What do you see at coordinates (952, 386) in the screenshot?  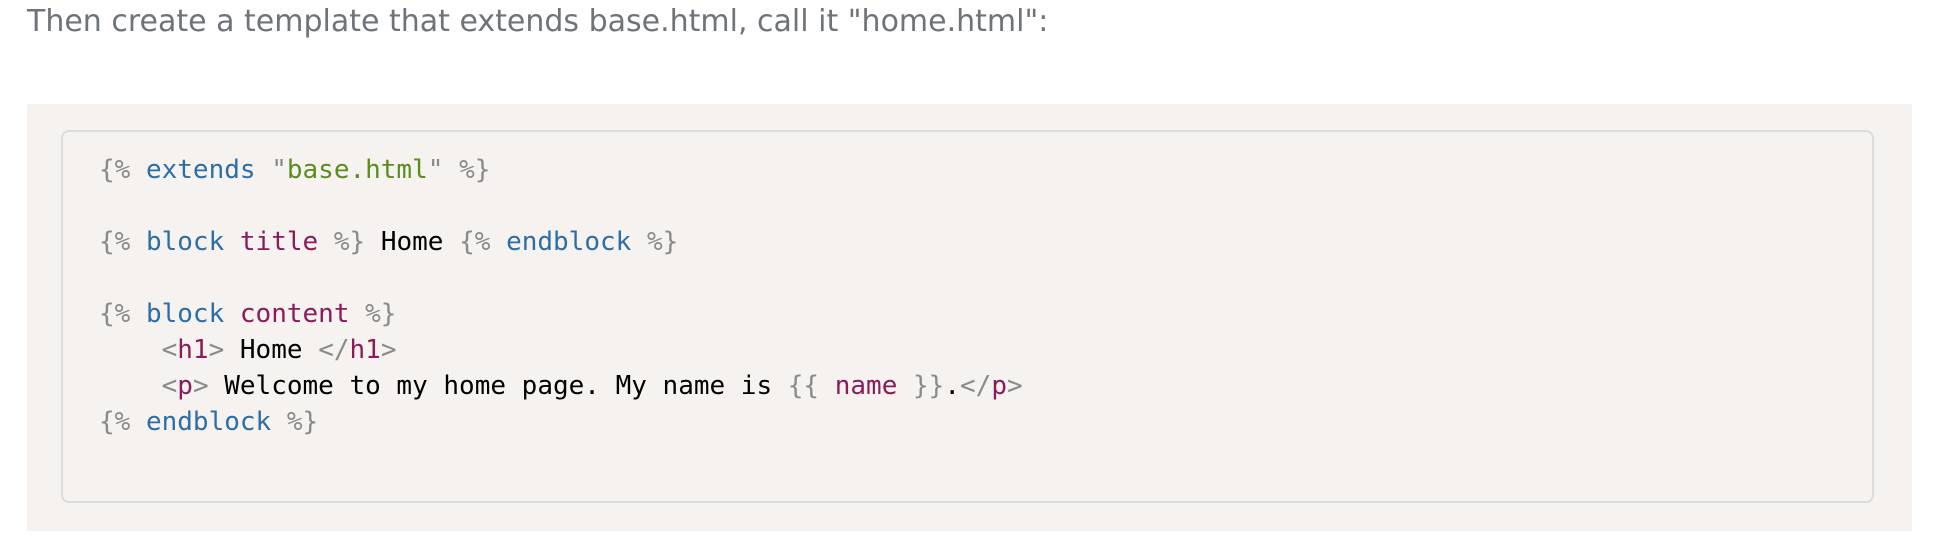 I see `plain-text: .` at bounding box center [952, 386].